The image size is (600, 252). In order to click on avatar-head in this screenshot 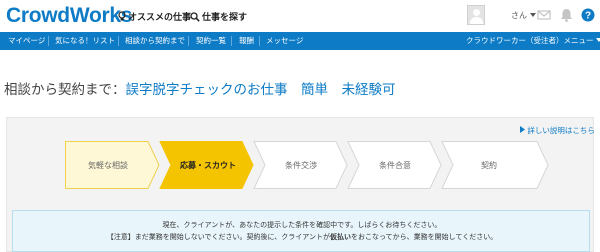, I will do `click(476, 12)`.